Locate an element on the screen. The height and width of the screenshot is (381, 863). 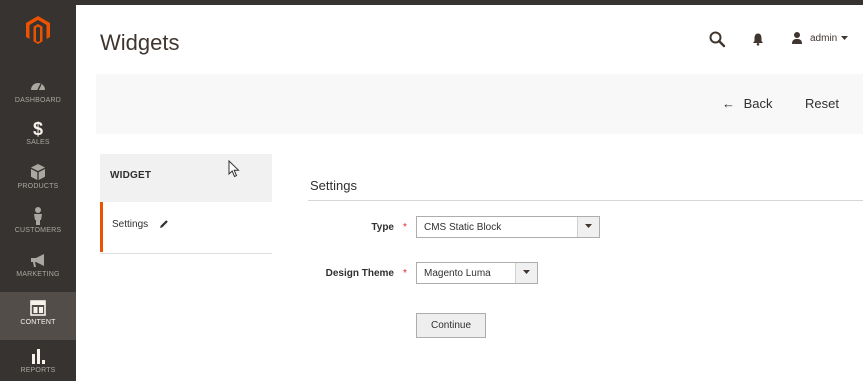
admin-user-menu: admin is located at coordinates (819, 38).